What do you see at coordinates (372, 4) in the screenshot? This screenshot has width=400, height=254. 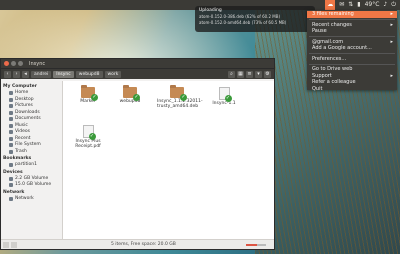 I see `temperature-label: 49°C` at bounding box center [372, 4].